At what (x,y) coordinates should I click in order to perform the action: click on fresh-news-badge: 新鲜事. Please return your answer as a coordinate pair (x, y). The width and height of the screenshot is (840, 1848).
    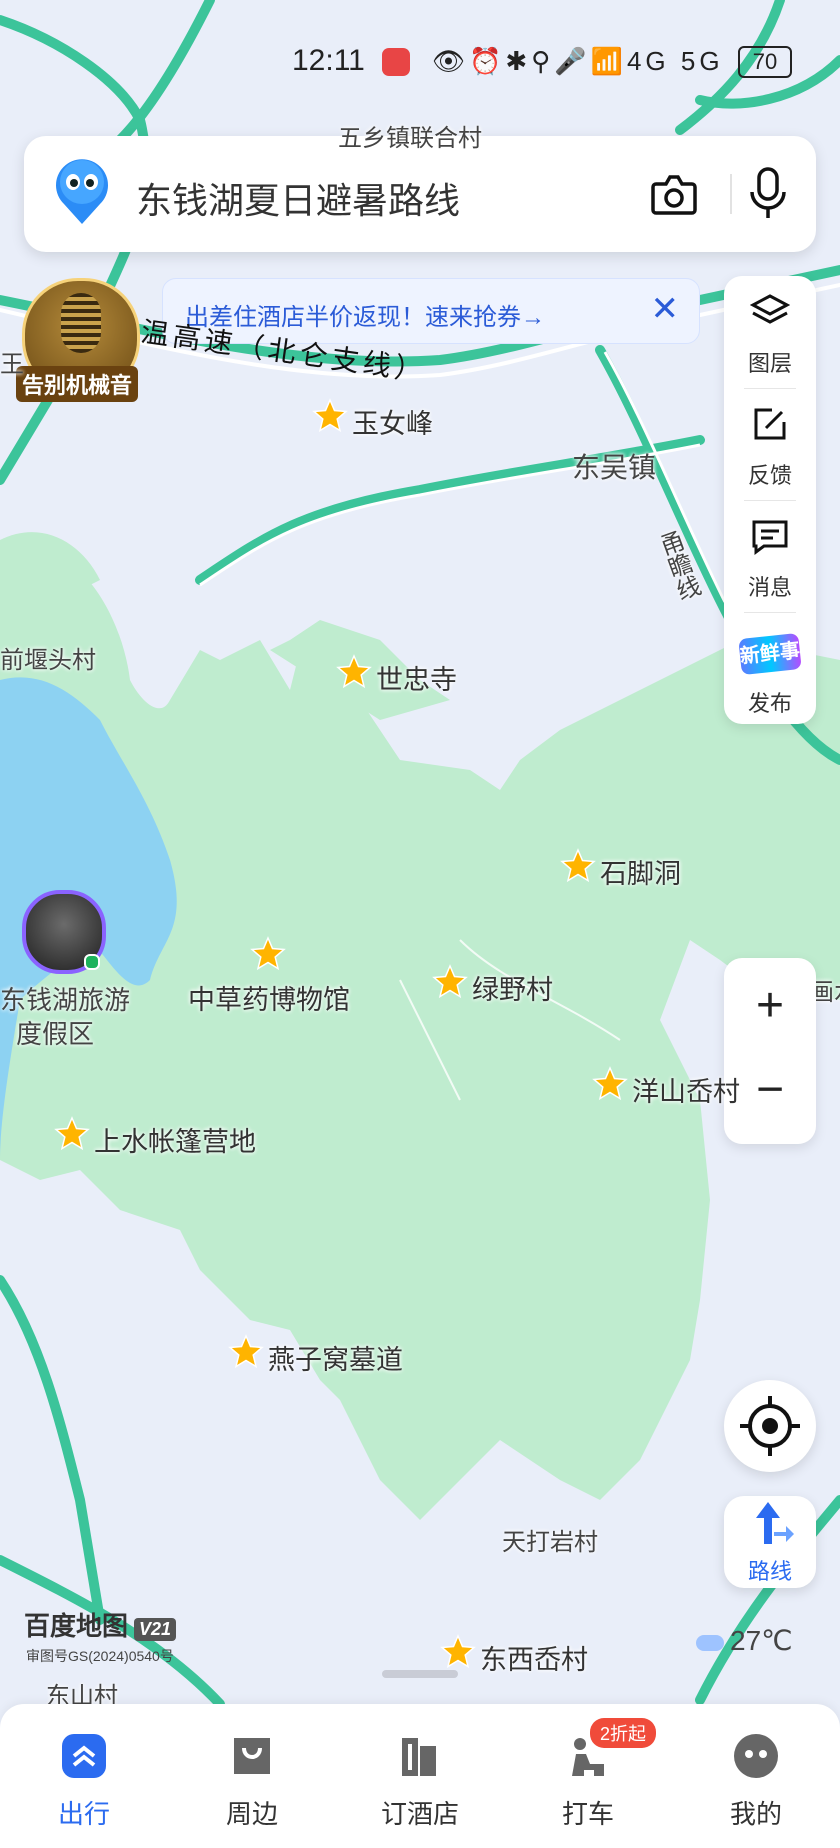
    Looking at the image, I should click on (770, 654).